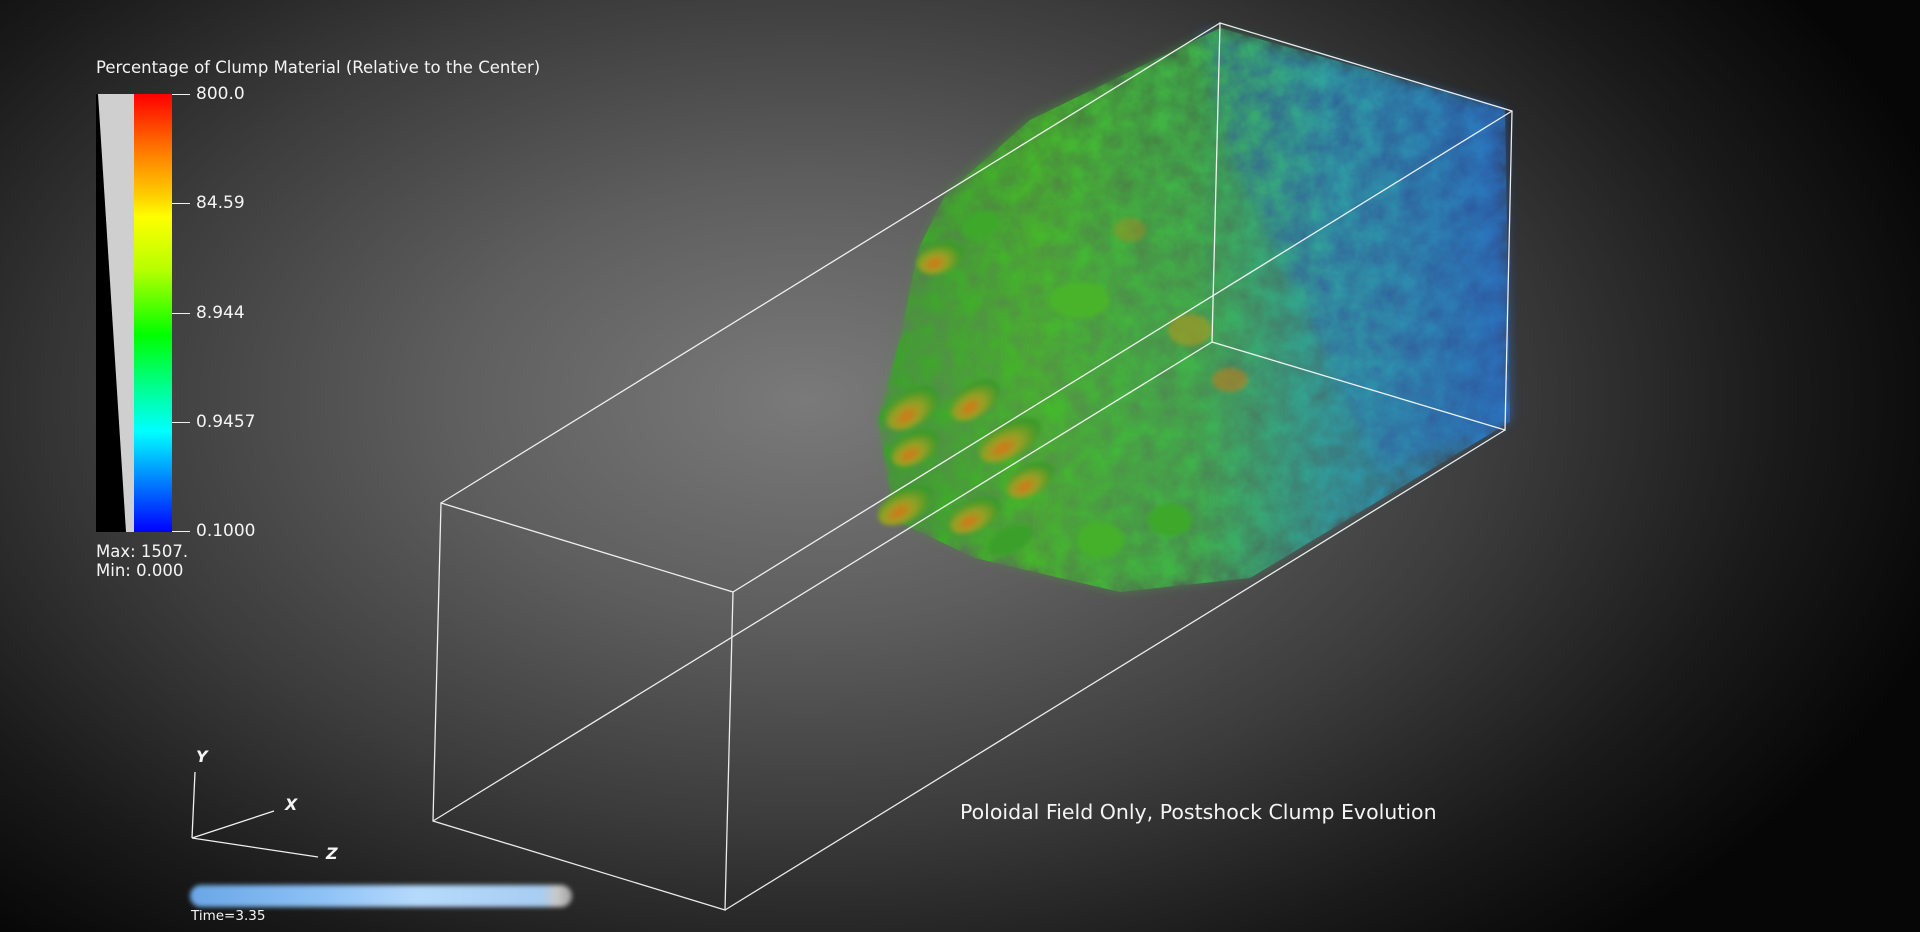  What do you see at coordinates (233, 824) in the screenshot?
I see `axis-x-line` at bounding box center [233, 824].